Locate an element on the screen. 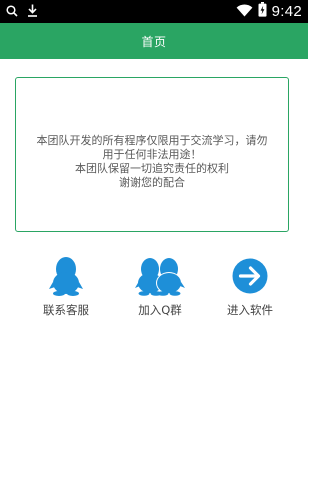 This screenshot has width=320, height=498. status-time: 9:42 is located at coordinates (286, 11).